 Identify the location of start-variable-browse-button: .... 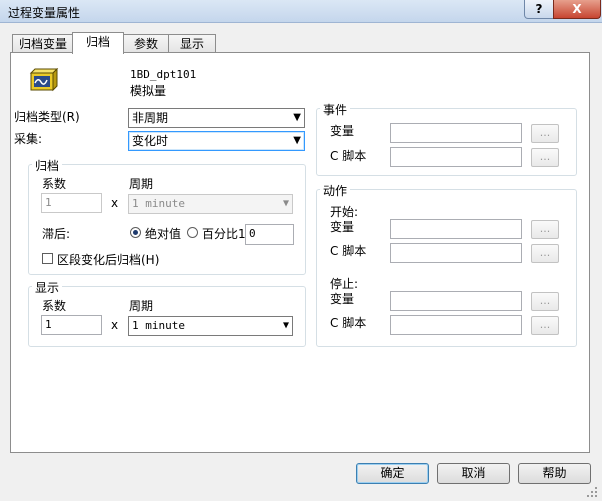
(545, 229).